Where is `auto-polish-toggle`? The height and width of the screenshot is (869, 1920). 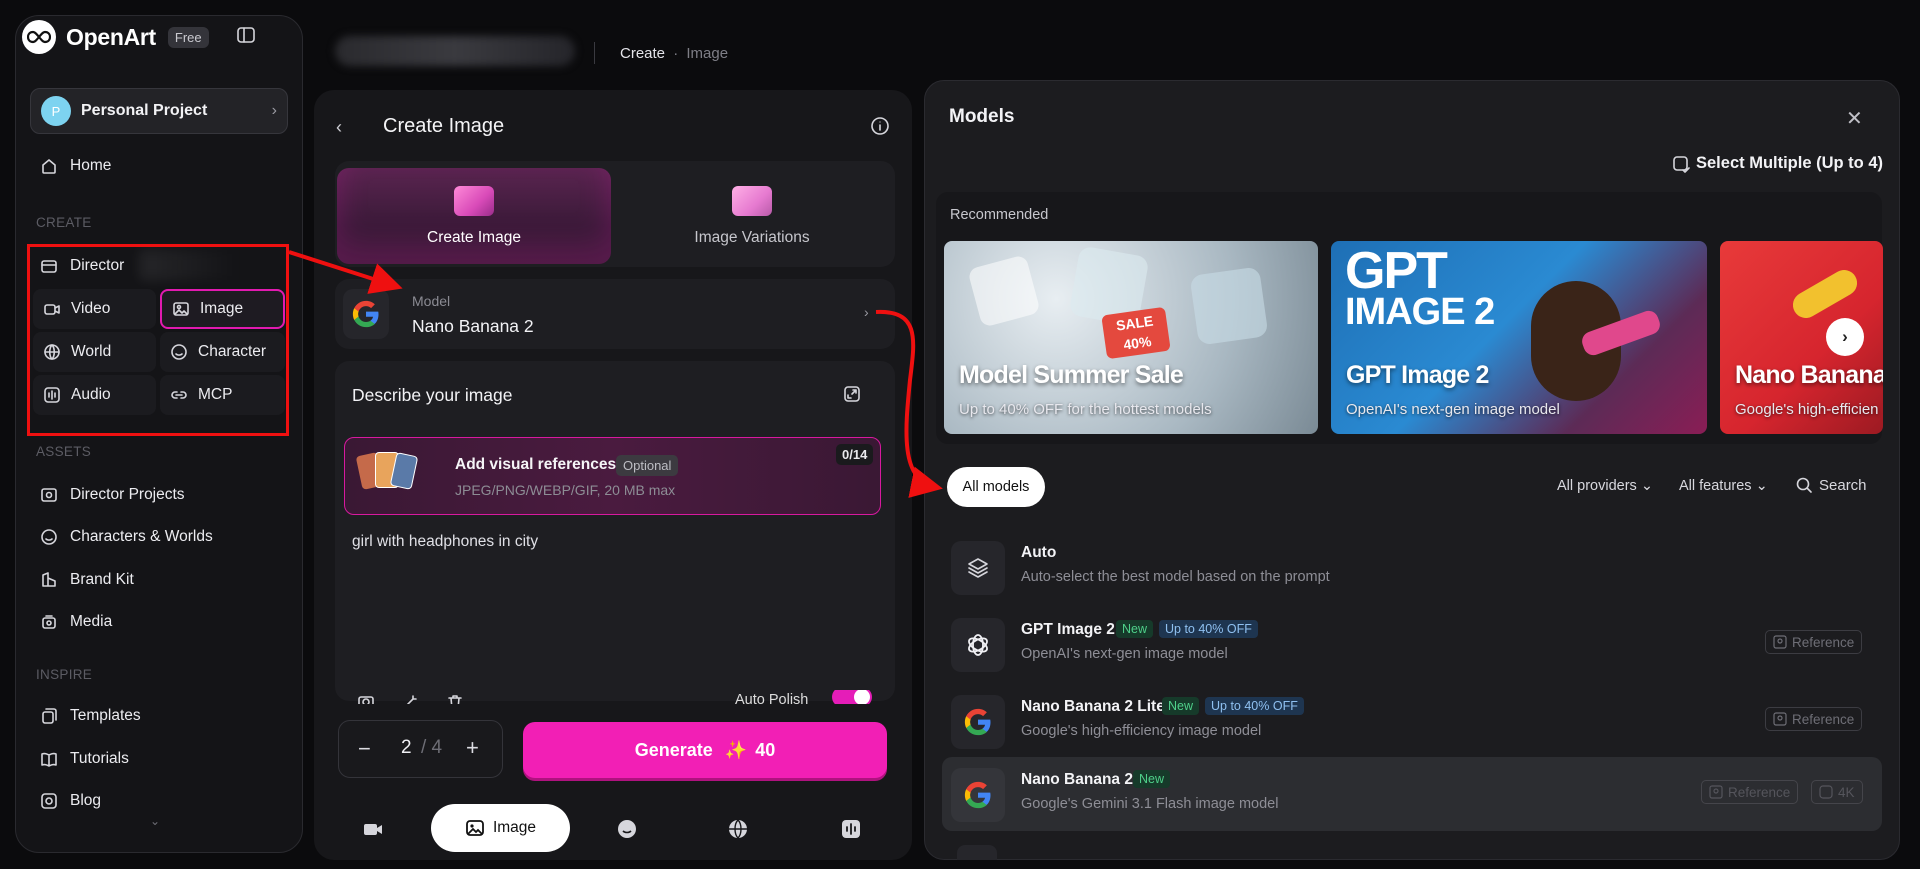
auto-polish-toggle is located at coordinates (852, 697).